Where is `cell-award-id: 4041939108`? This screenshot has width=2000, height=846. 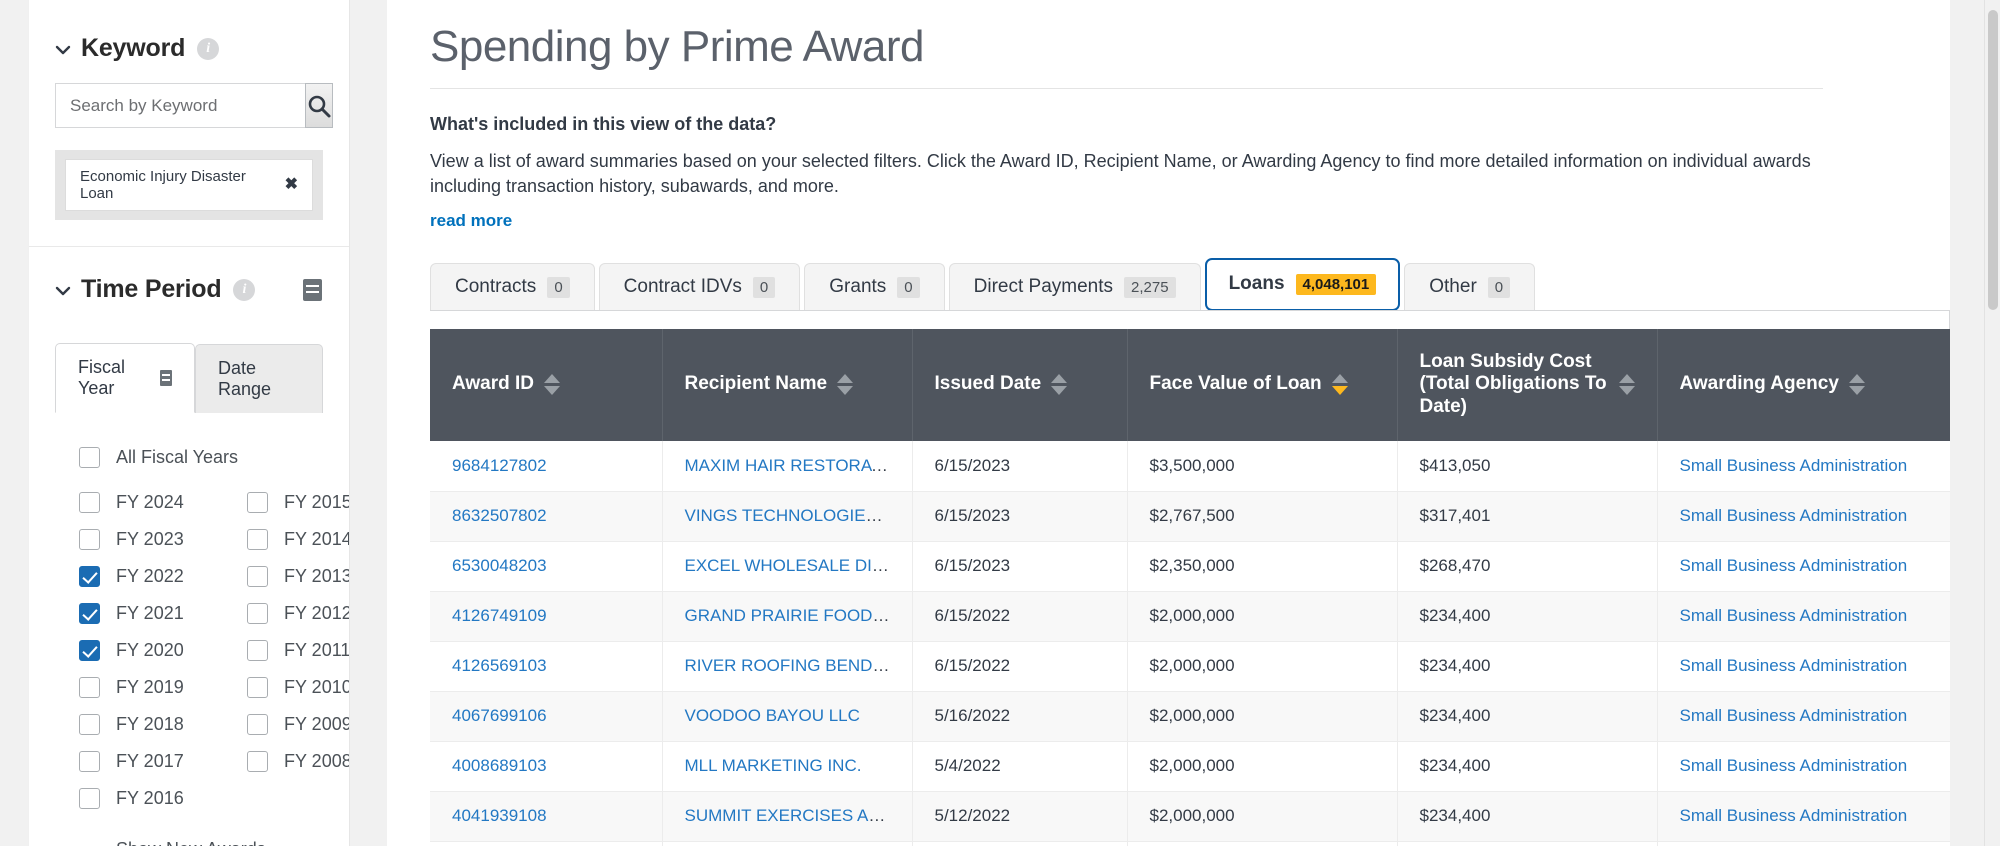
cell-award-id: 4041939108 is located at coordinates (546, 816).